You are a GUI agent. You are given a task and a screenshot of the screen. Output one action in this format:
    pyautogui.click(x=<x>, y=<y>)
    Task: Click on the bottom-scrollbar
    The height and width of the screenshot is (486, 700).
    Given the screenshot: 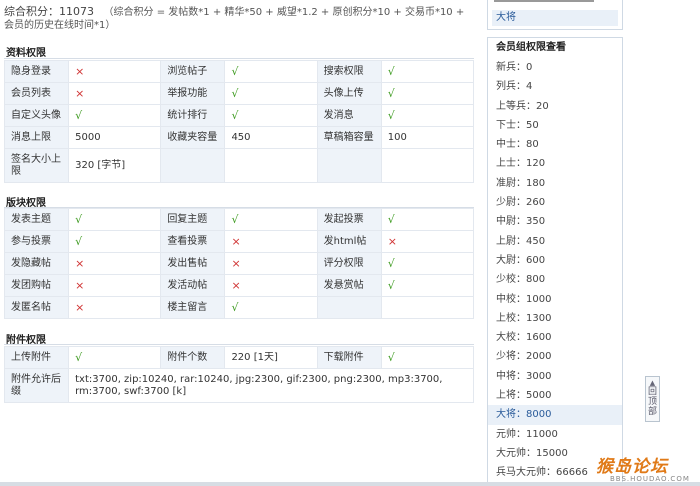 What is the action you would take?
    pyautogui.click(x=350, y=484)
    